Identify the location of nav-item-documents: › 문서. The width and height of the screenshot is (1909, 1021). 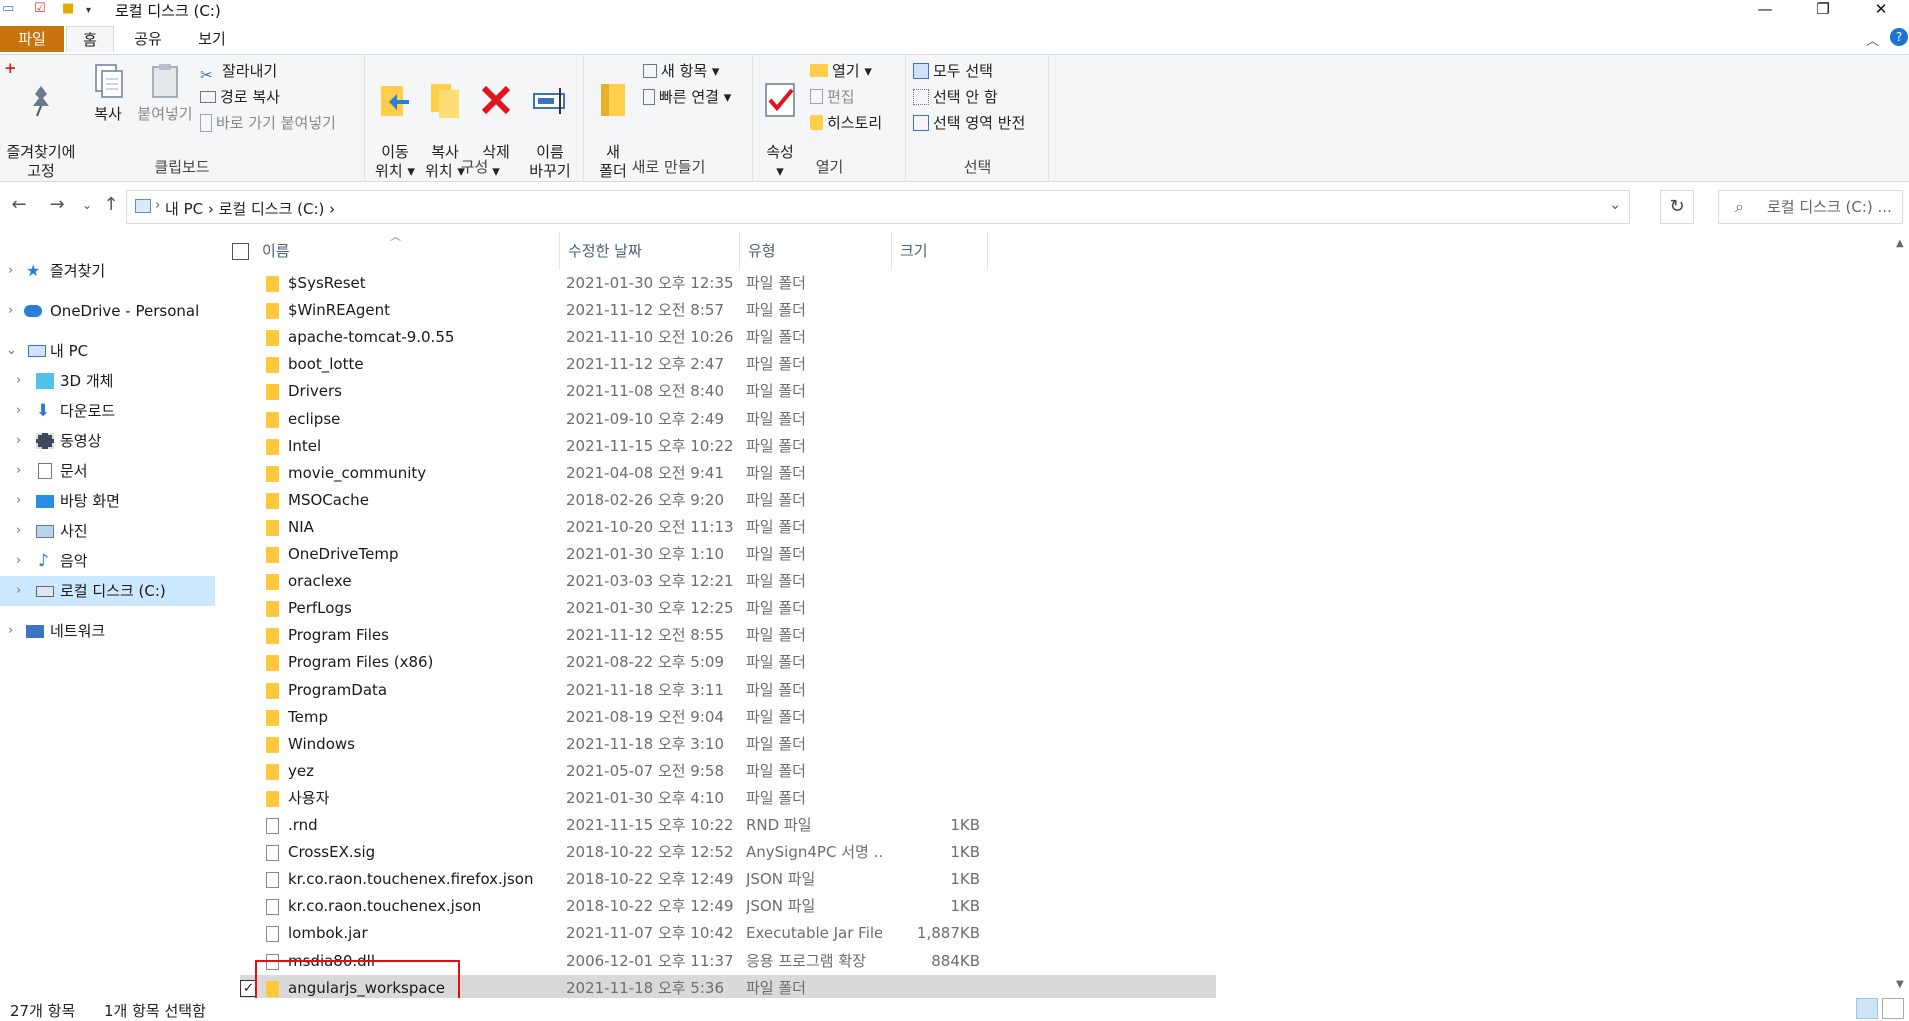
(107, 471).